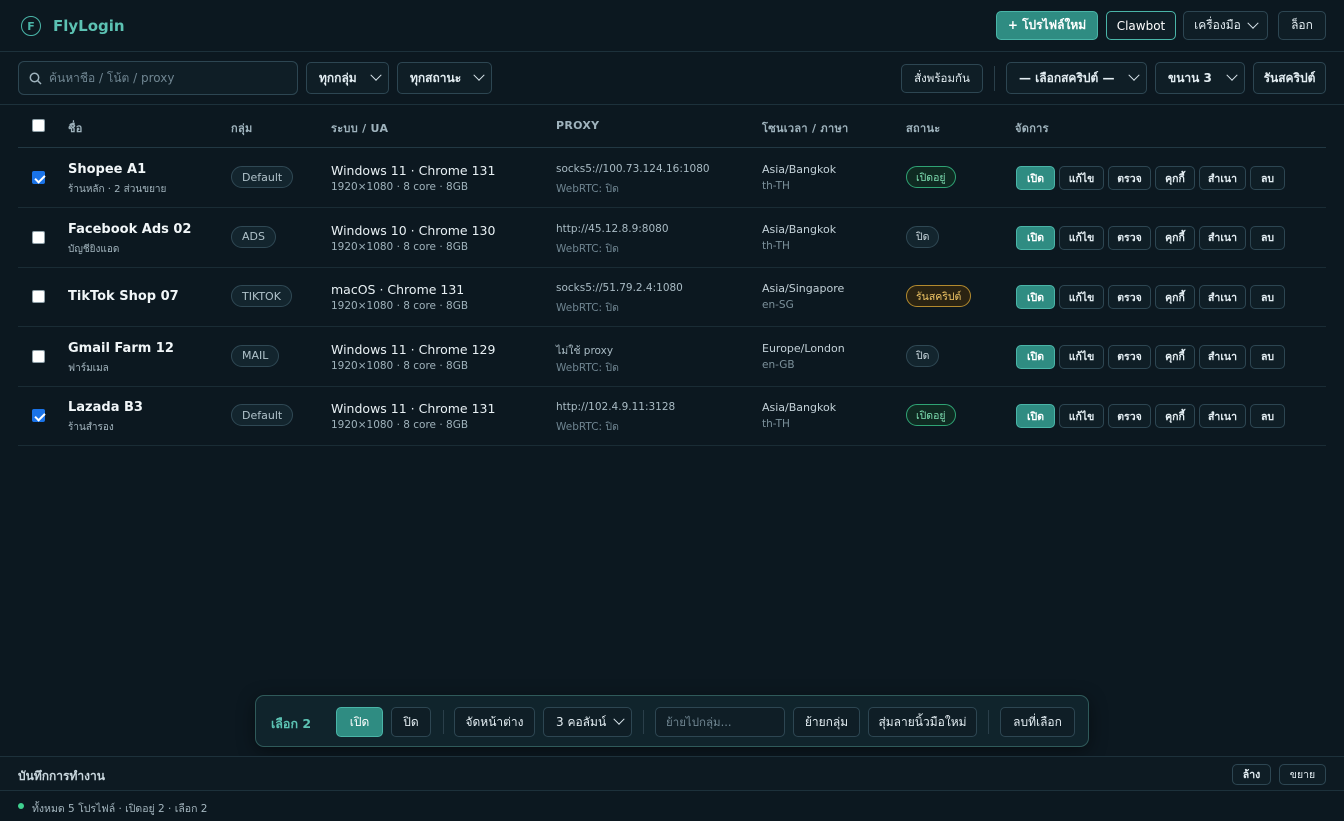 The image size is (1344, 821). Describe the element at coordinates (942, 78) in the screenshot. I see `sync-button: สั่งพร้อมกัน` at that location.